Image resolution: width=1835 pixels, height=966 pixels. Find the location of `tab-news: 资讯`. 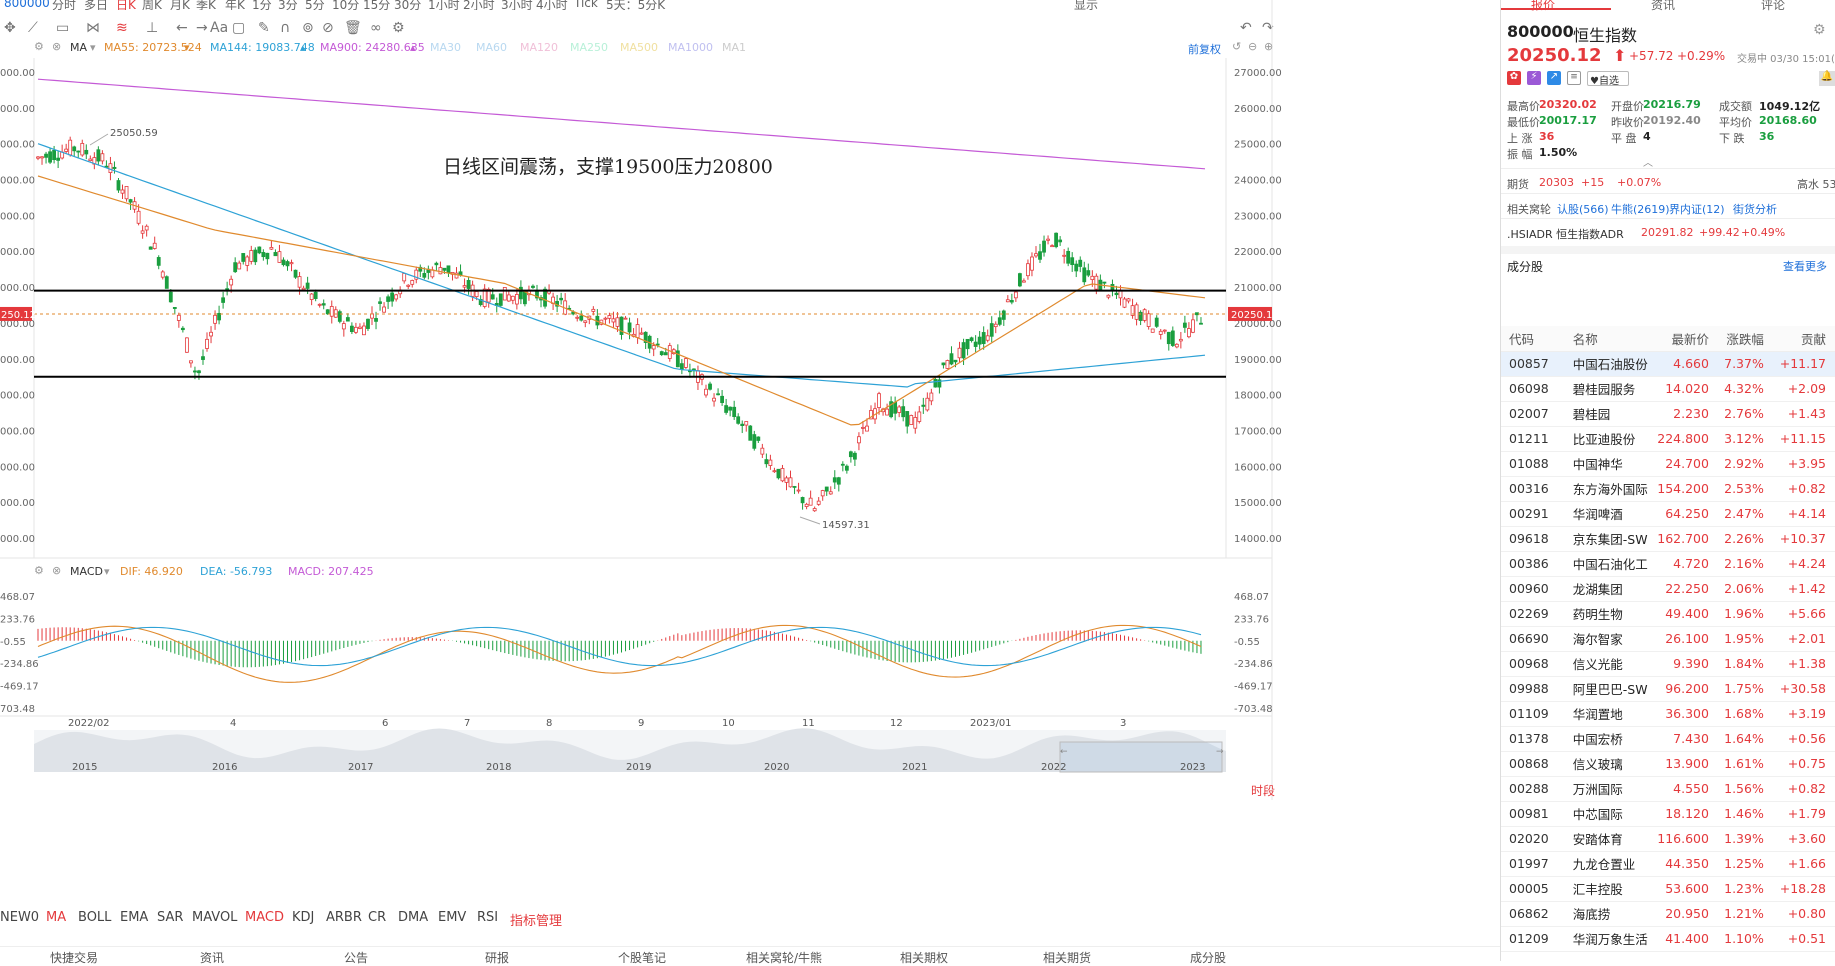

tab-news: 资讯 is located at coordinates (1663, 6).